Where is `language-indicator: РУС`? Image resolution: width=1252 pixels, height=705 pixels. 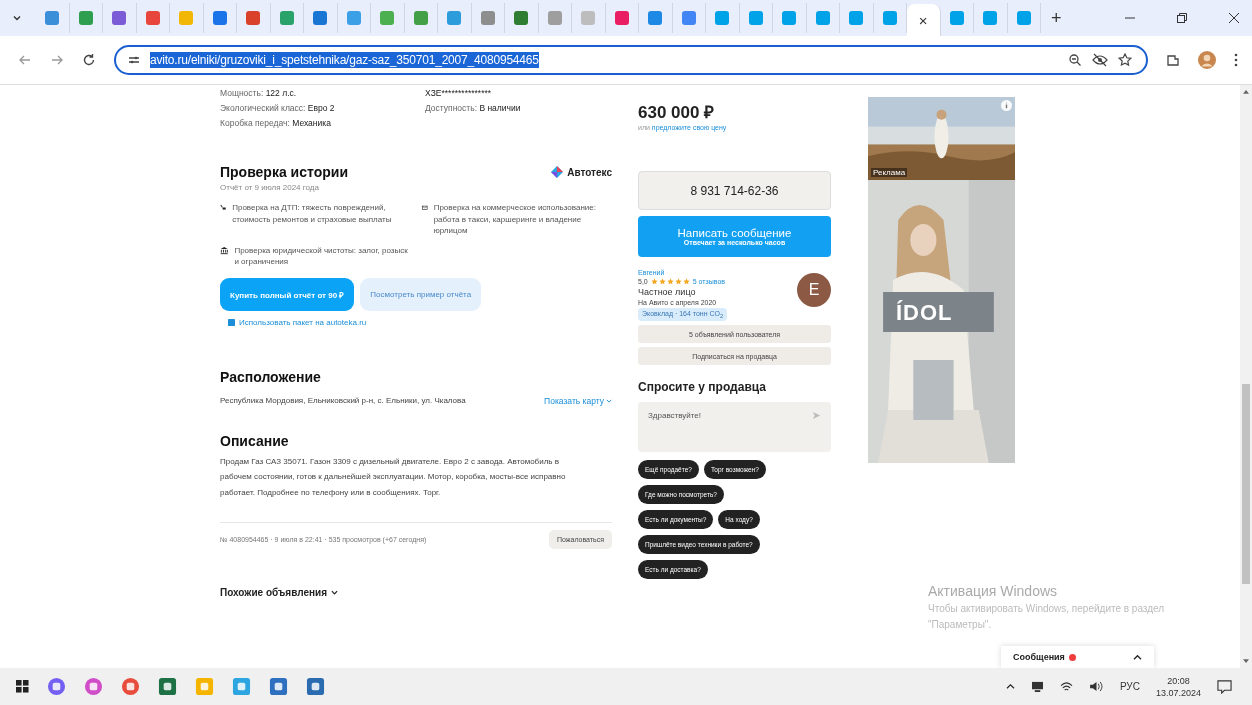
language-indicator: РУС is located at coordinates (1129, 686).